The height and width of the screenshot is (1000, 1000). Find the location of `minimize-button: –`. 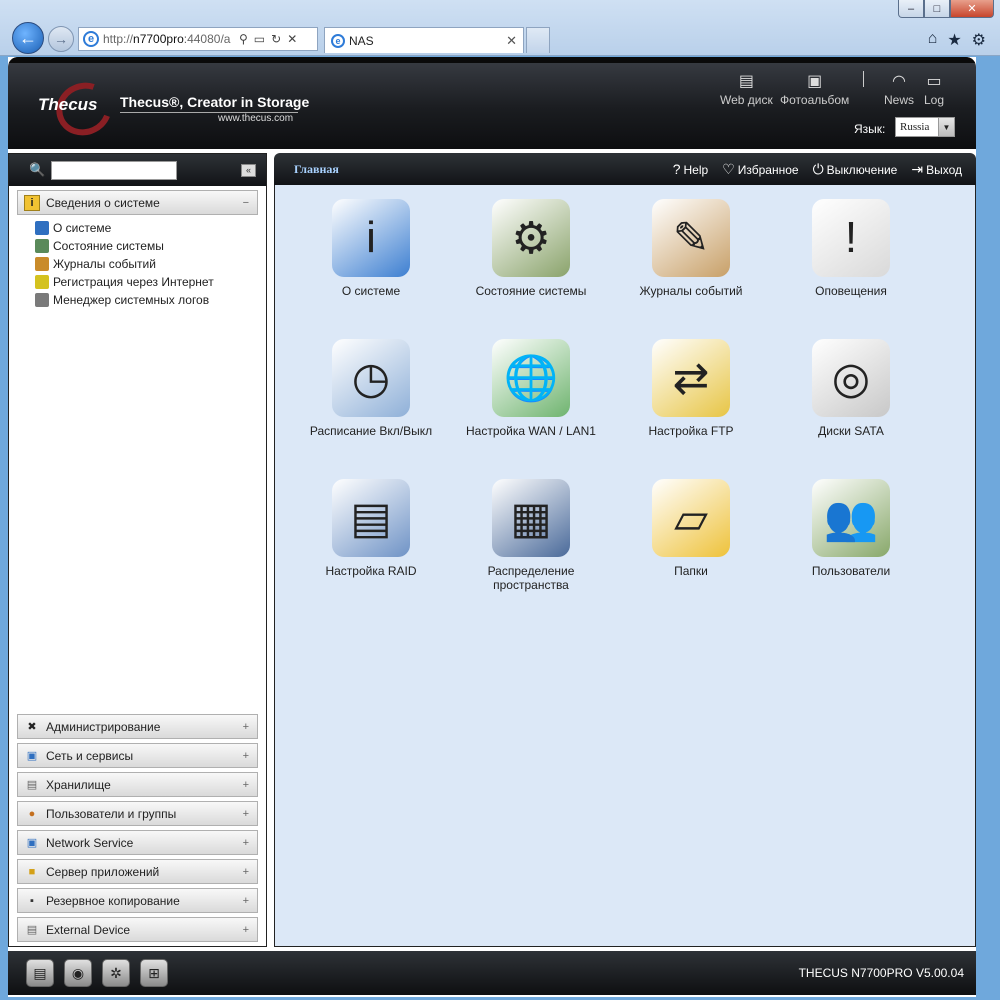

minimize-button: – is located at coordinates (911, 9).